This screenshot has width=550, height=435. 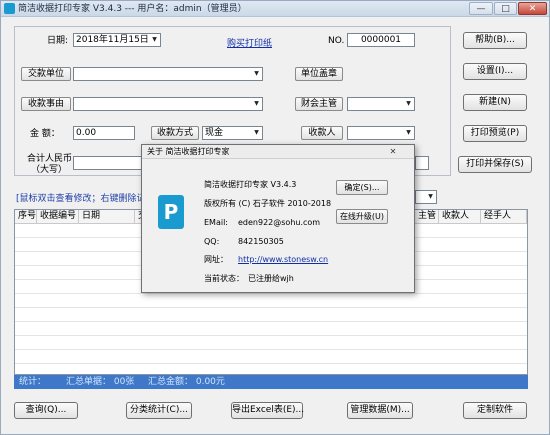 What do you see at coordinates (495, 164) in the screenshot?
I see `print-save-button: 打印并保存(S)` at bounding box center [495, 164].